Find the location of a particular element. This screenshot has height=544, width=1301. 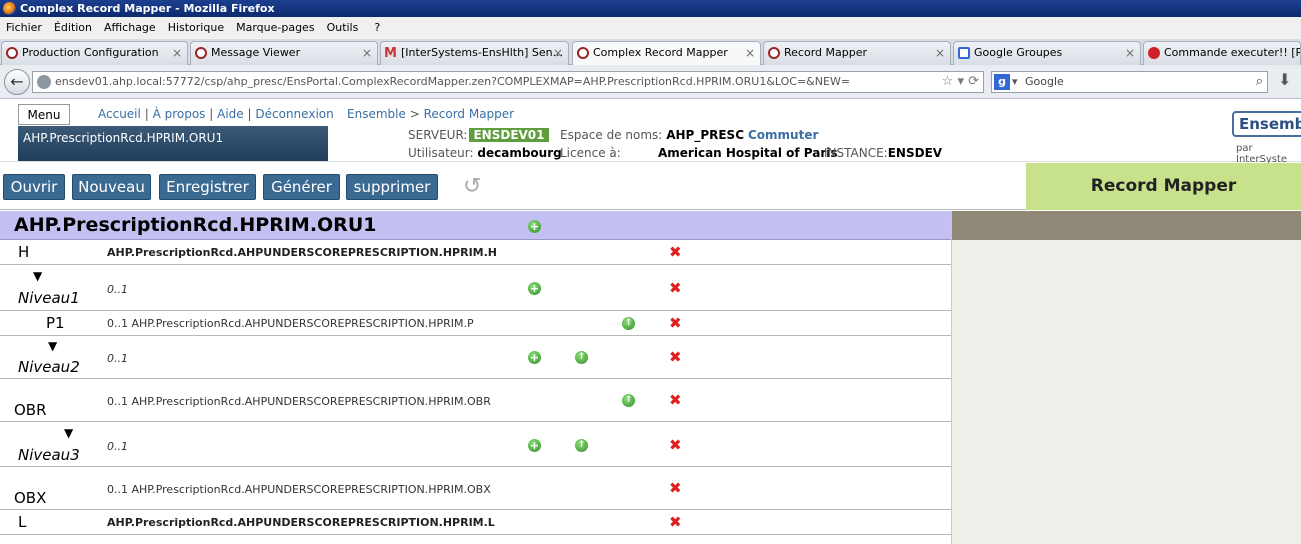

composite-name: Niveau1 is located at coordinates (49, 298).